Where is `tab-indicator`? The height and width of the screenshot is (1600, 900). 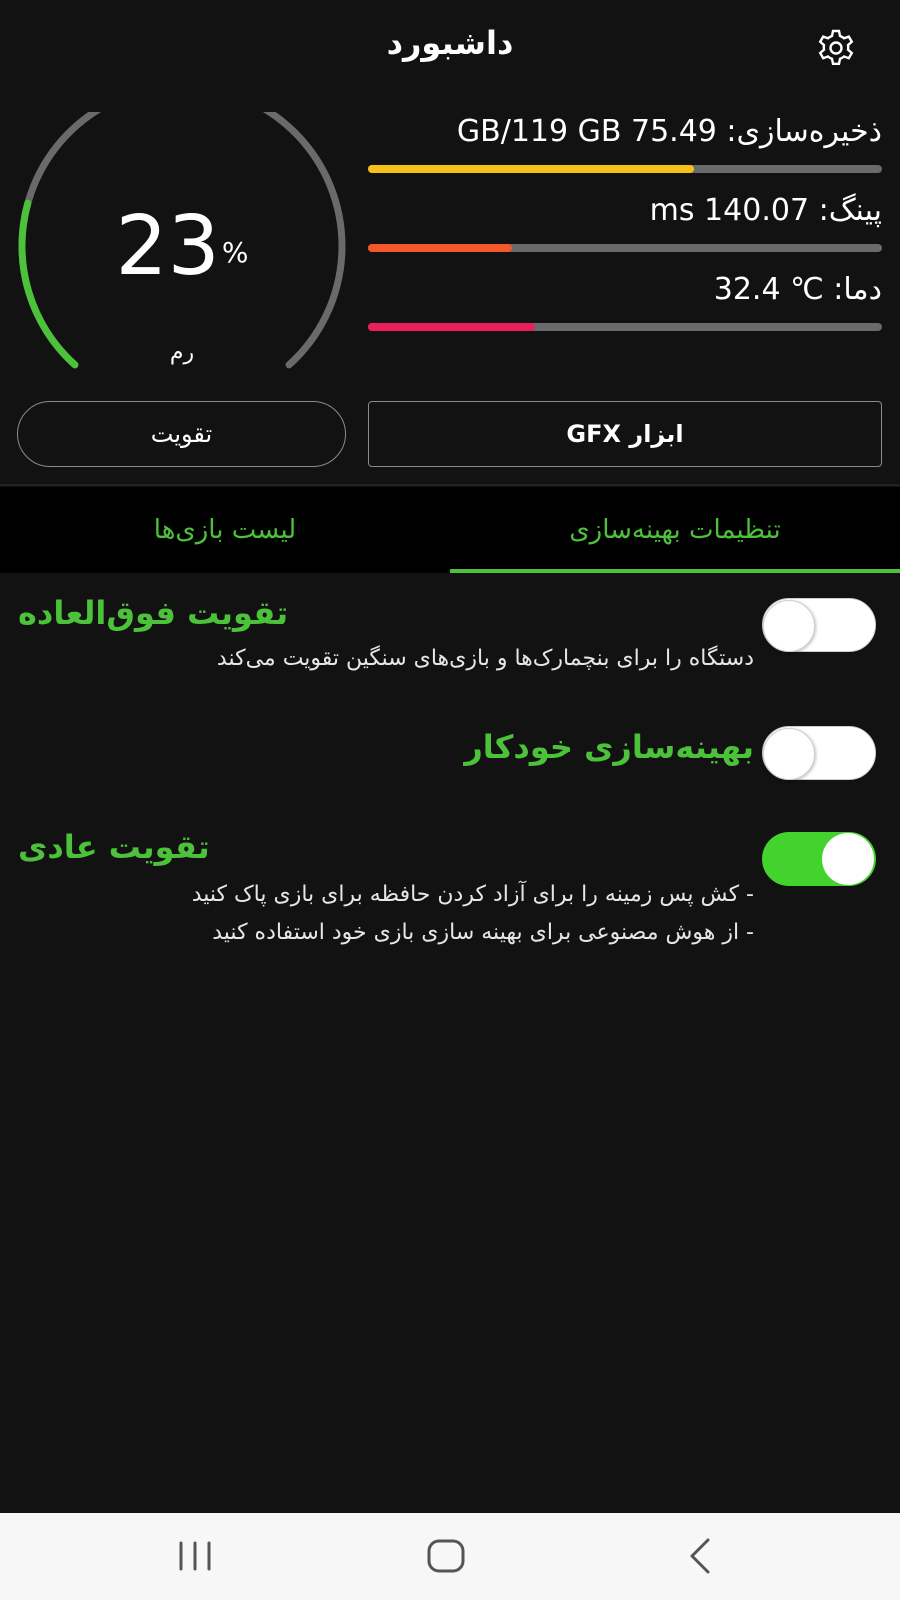
tab-indicator is located at coordinates (675, 571).